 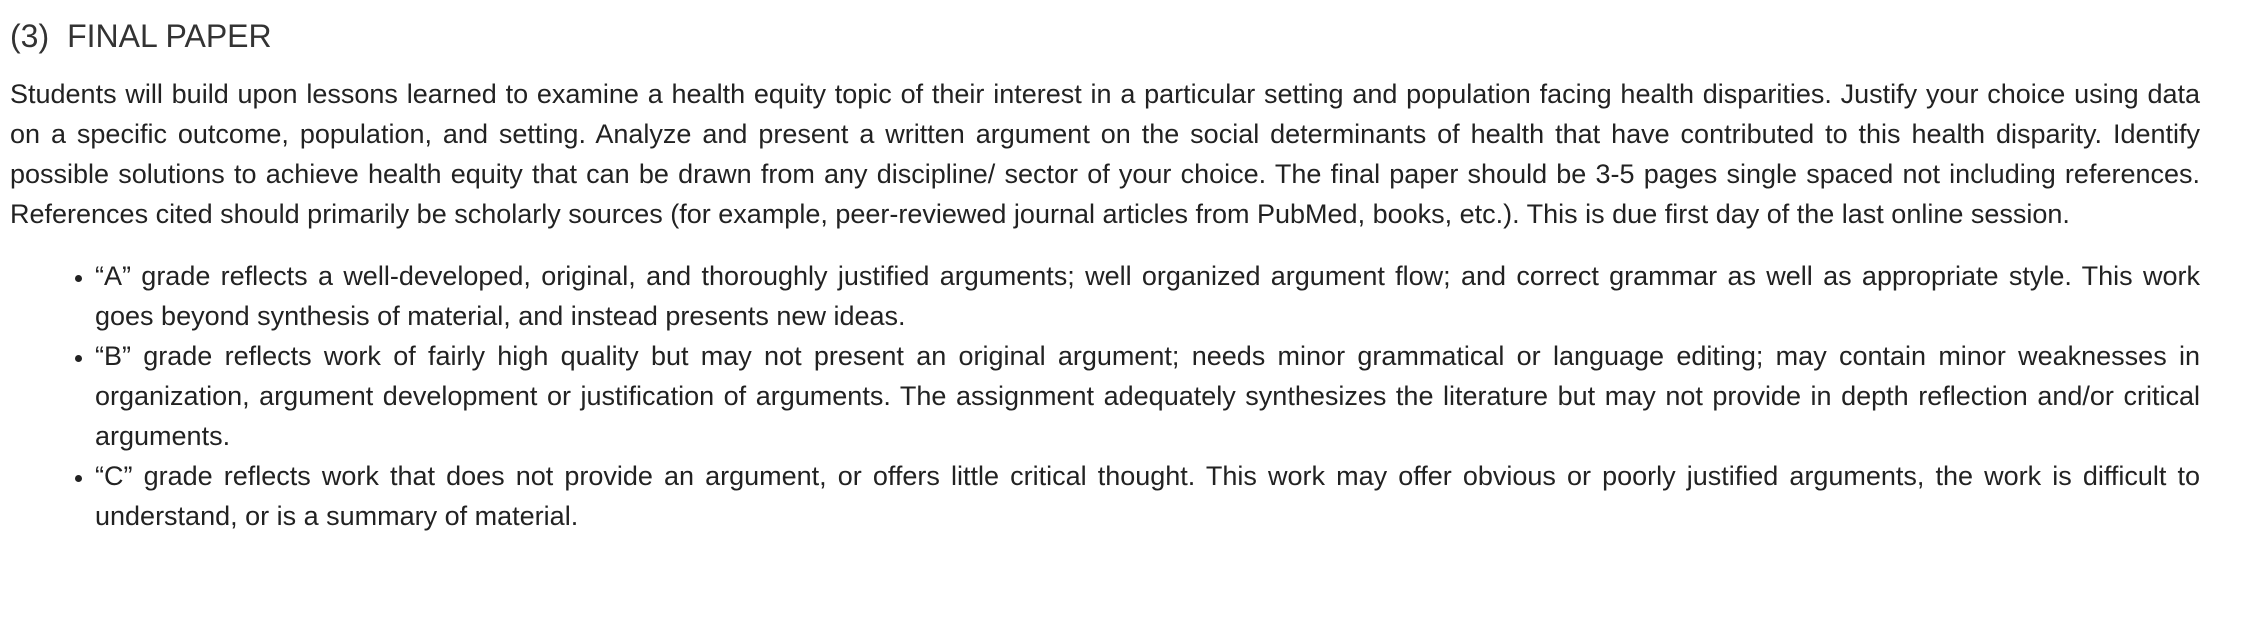 I want to click on section-heading: (3) FINAL PAPER, so click(x=1123, y=28).